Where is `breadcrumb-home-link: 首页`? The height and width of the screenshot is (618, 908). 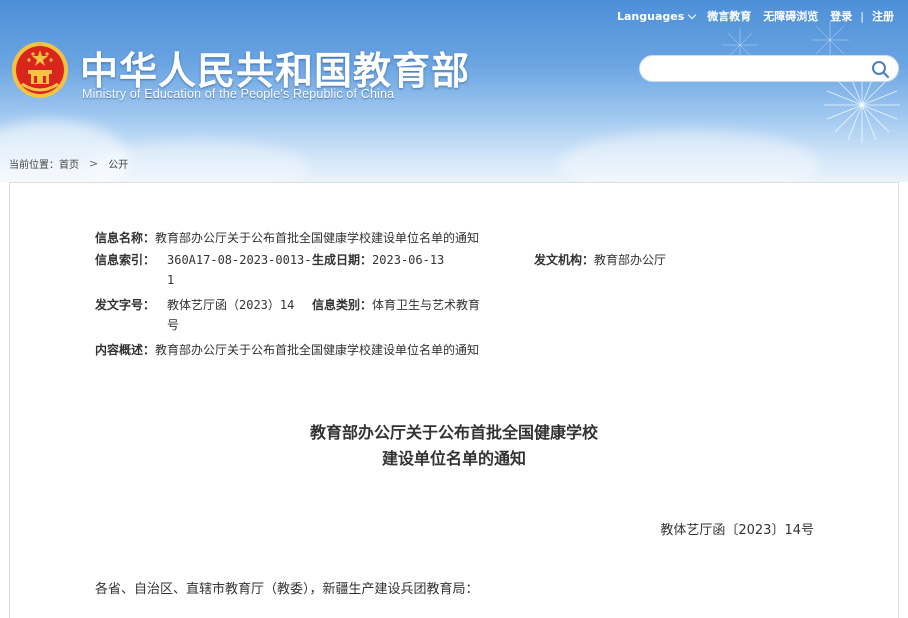
breadcrumb-home-link: 首页 is located at coordinates (69, 163).